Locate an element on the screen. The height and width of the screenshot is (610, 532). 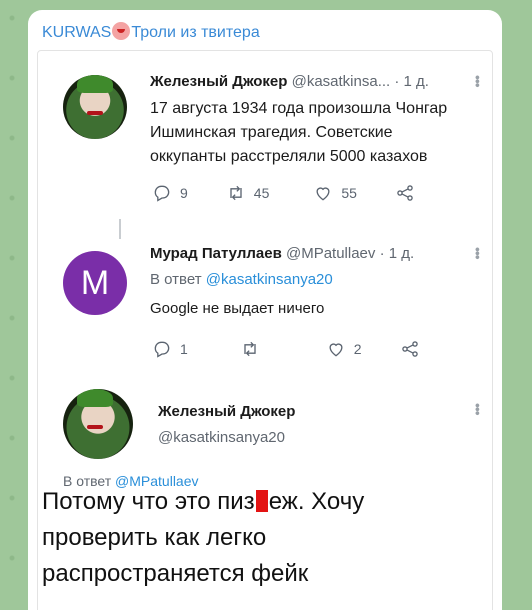
channel-name: KURWAS Троли из твитера is located at coordinates (151, 32).